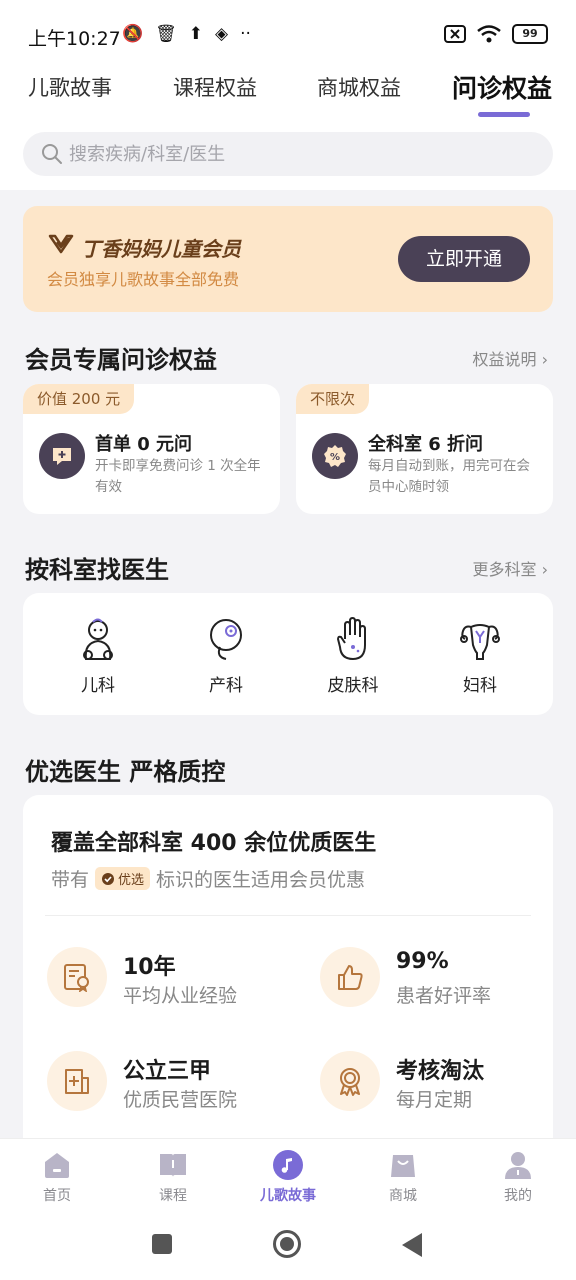 The width and height of the screenshot is (576, 1280). What do you see at coordinates (403, 1166) in the screenshot?
I see `shopping-bag-icon` at bounding box center [403, 1166].